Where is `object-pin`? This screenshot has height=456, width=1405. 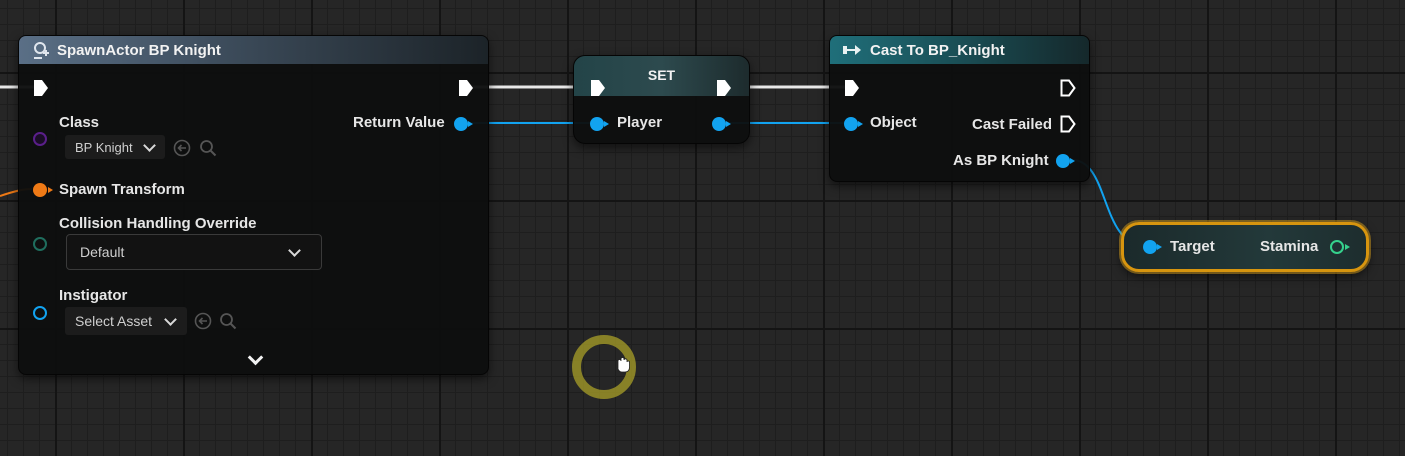
object-pin is located at coordinates (853, 124).